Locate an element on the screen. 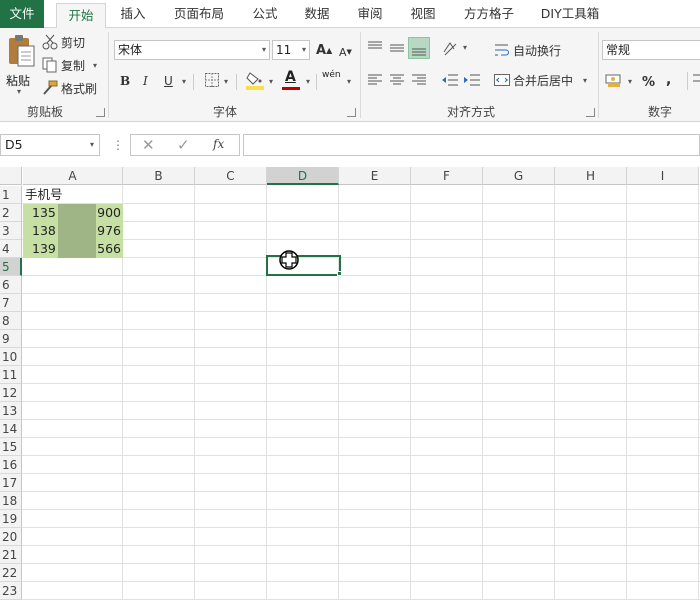  row-header-7: 7 is located at coordinates (11, 303).